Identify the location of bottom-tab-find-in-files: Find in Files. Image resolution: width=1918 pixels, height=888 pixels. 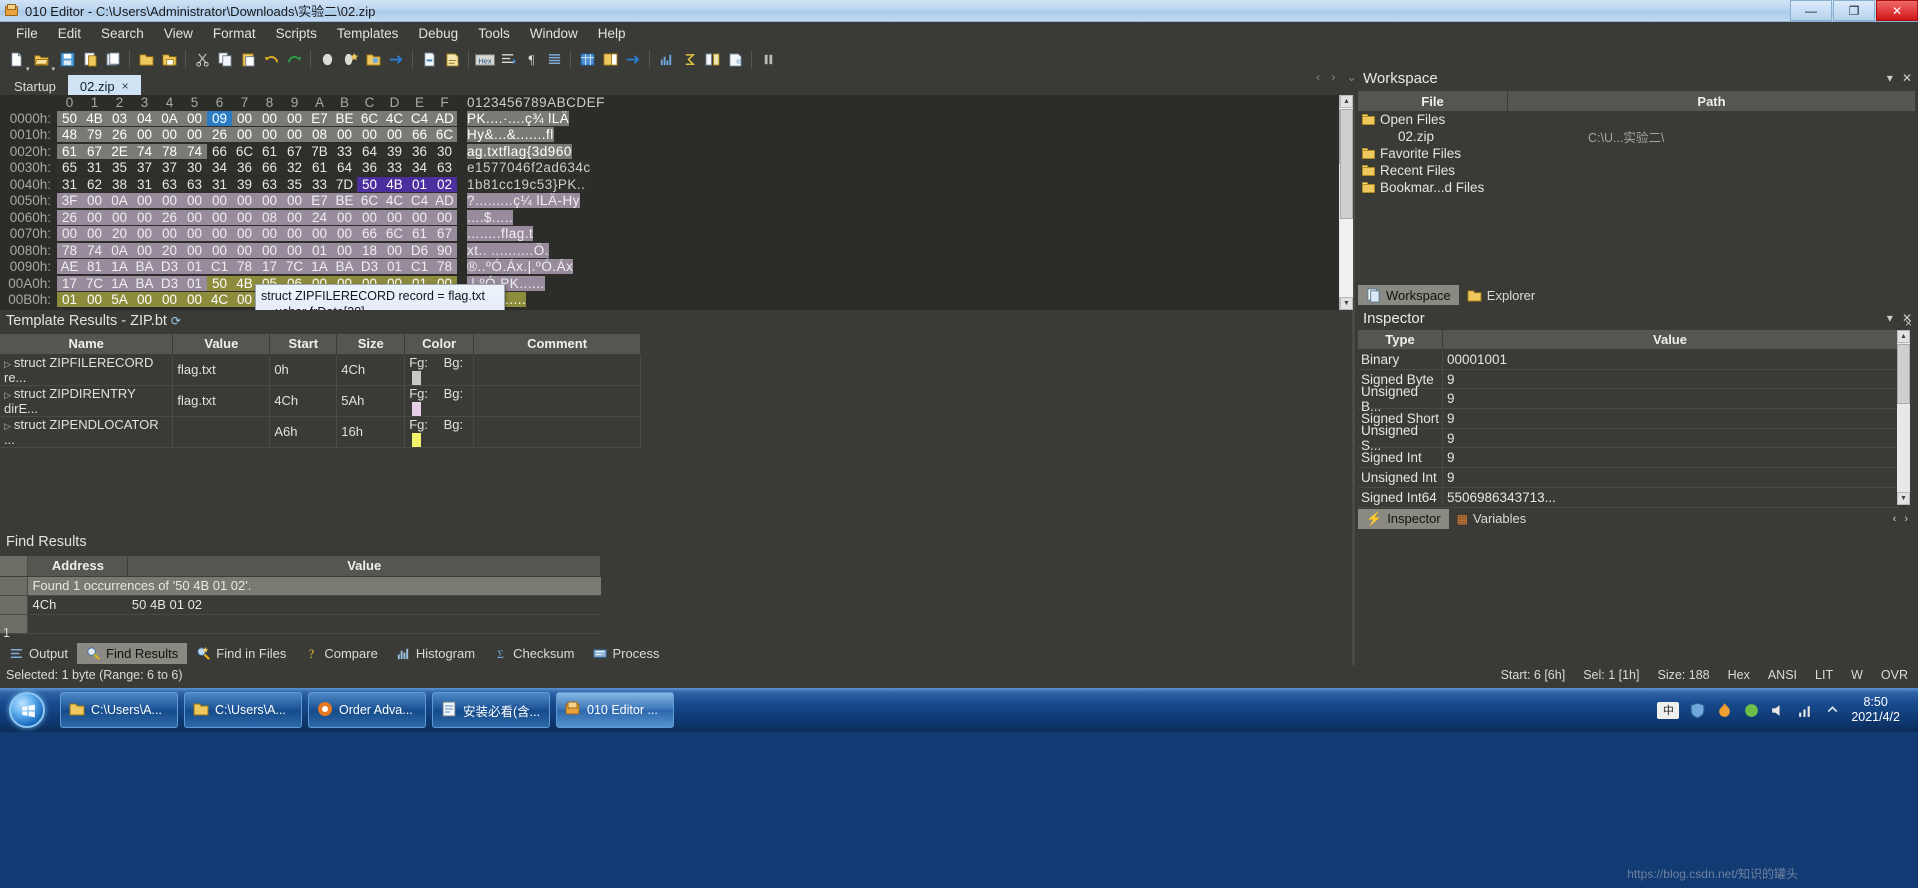
(241, 653).